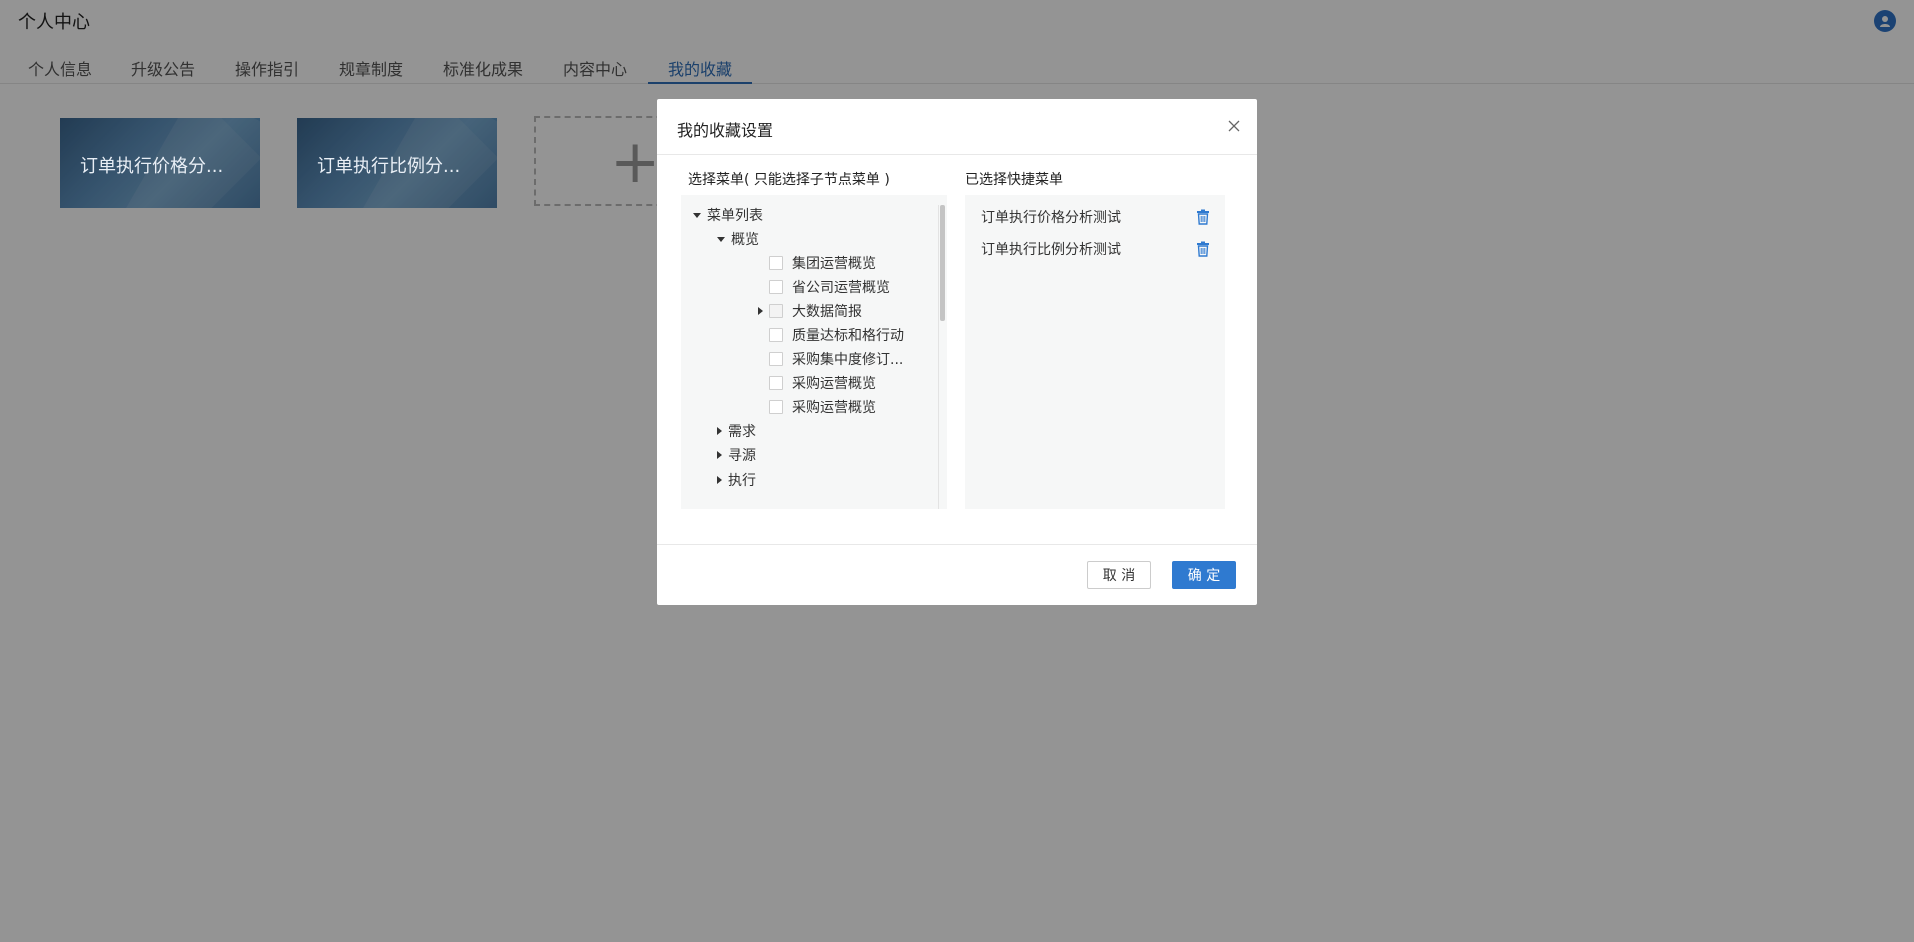 This screenshot has width=1914, height=942. I want to click on selected-item-label: 订单执行价格分析测试, so click(1051, 218).